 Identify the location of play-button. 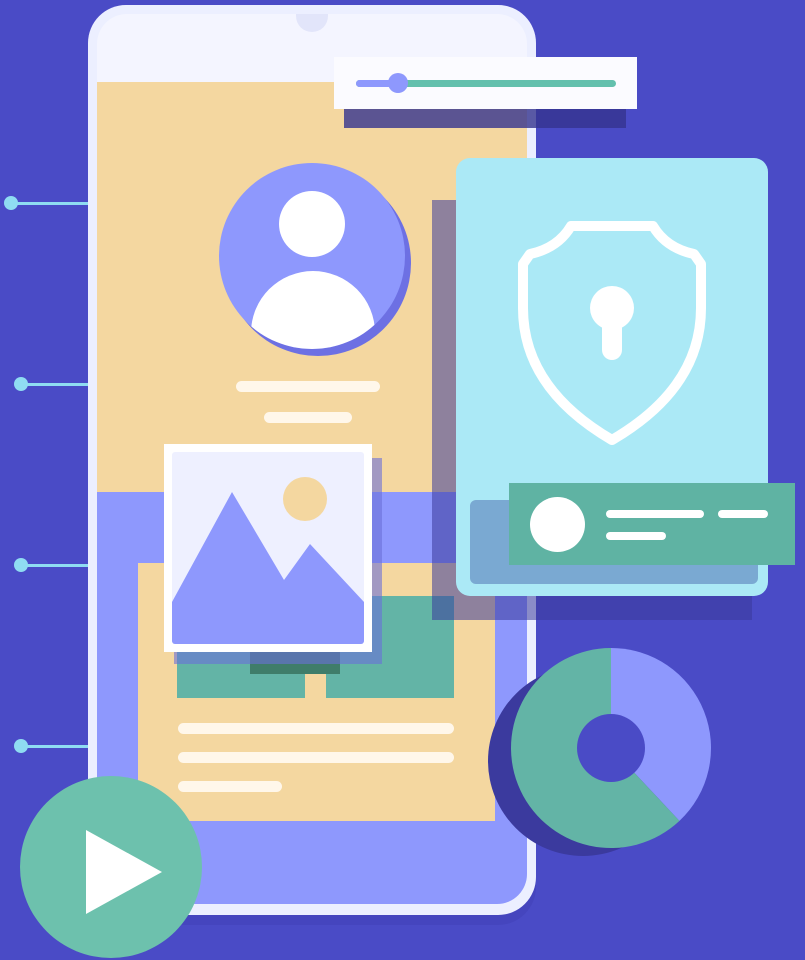
(111, 867).